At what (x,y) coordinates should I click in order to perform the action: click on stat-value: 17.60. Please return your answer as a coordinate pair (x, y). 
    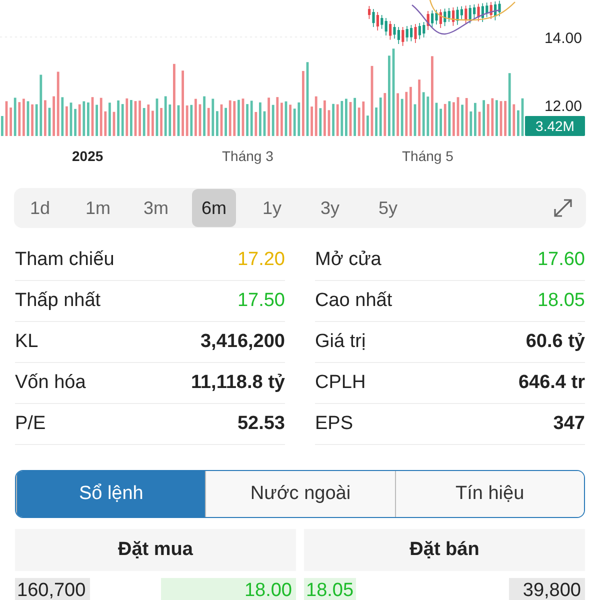
    Looking at the image, I should click on (561, 260).